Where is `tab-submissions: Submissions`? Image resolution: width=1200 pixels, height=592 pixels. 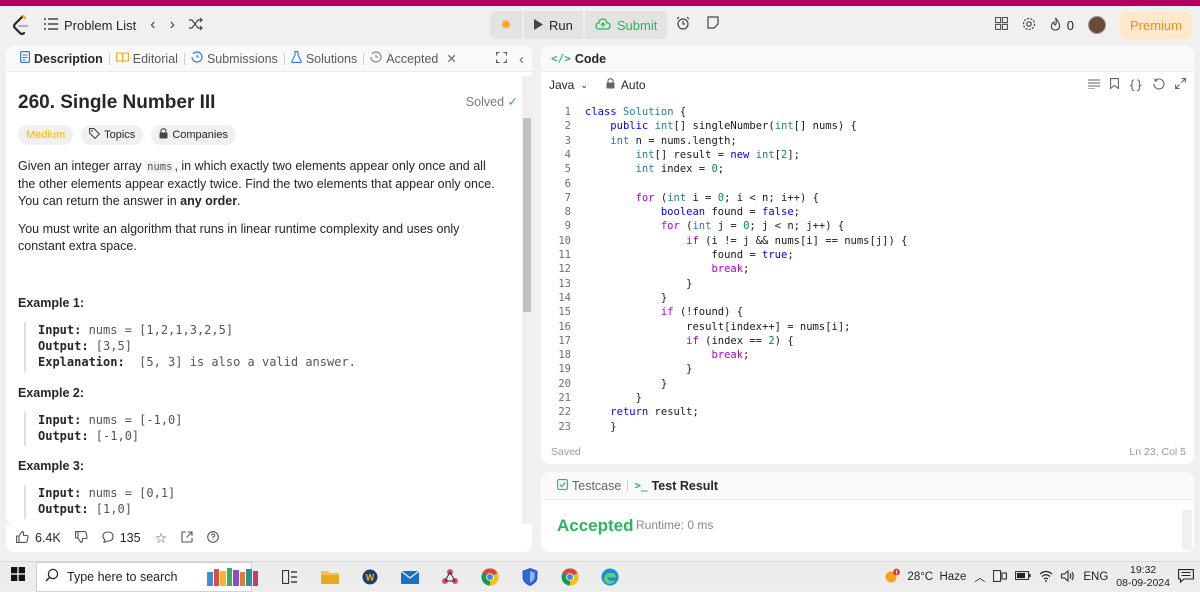 tab-submissions: Submissions is located at coordinates (234, 59).